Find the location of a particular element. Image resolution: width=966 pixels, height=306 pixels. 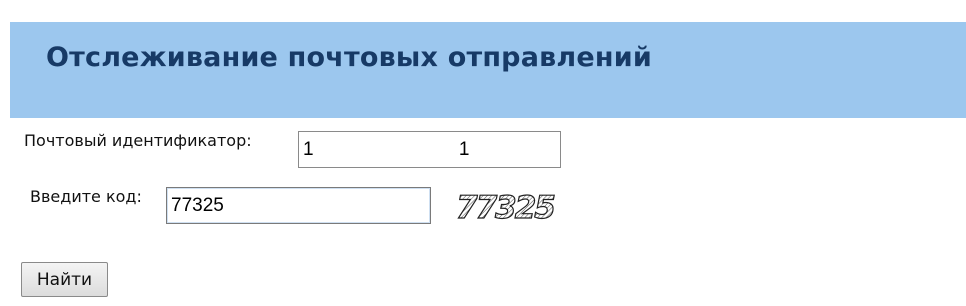

page-title: Отслеживание почтовых отправлений is located at coordinates (349, 57).